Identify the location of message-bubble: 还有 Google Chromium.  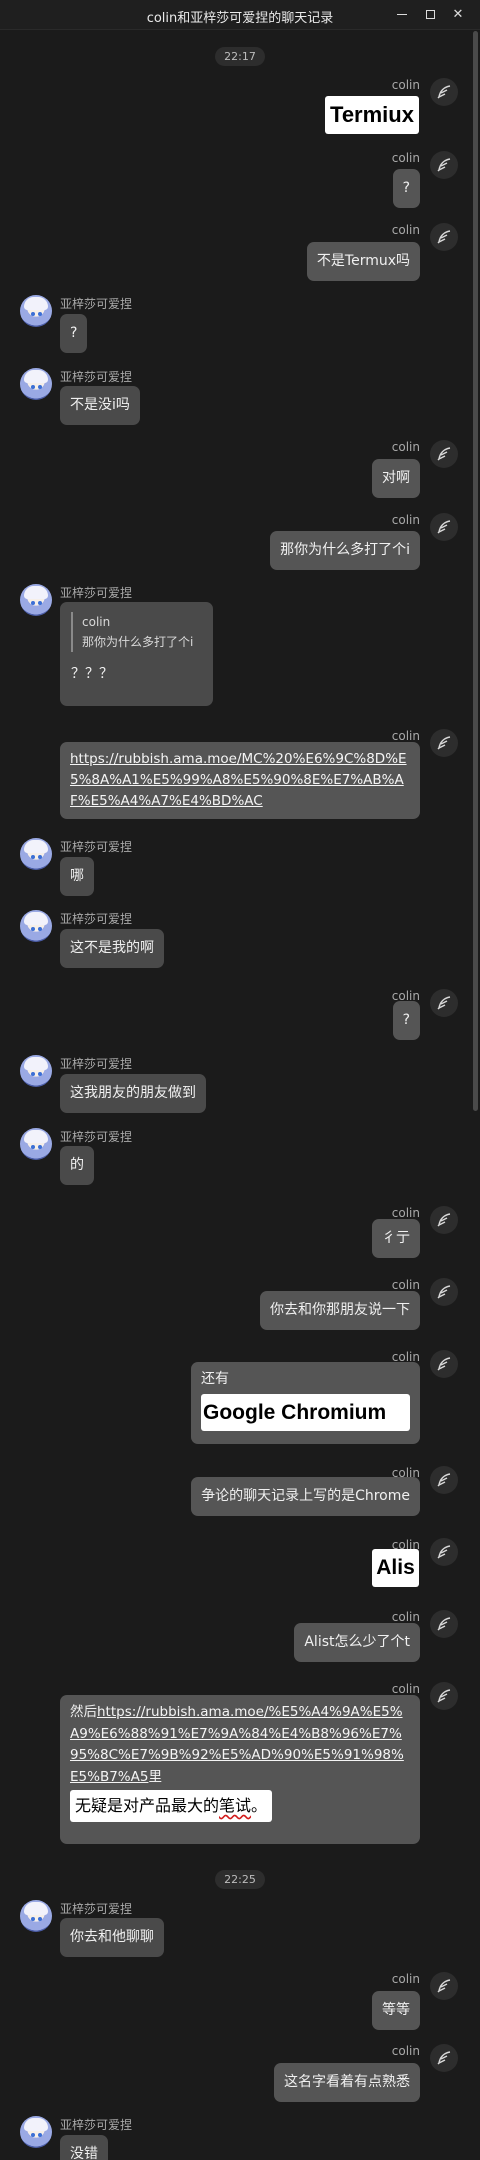
(305, 1403).